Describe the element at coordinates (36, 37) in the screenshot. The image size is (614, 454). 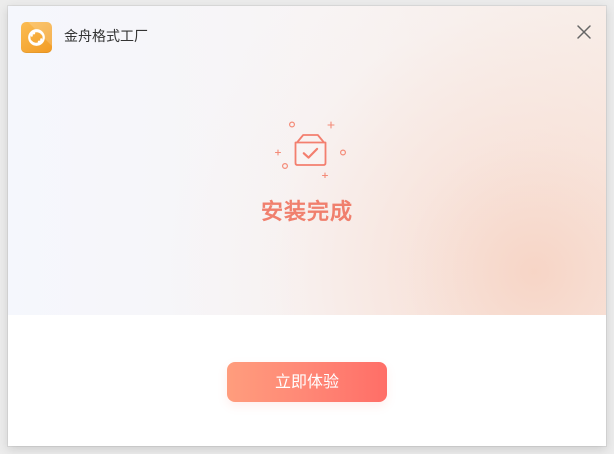
I see `app-logo-icon` at that location.